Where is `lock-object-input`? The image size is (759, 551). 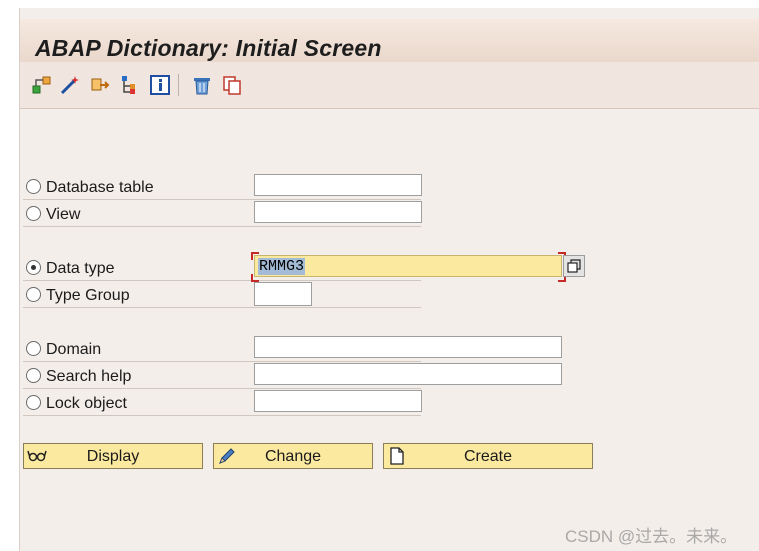
lock-object-input is located at coordinates (338, 401).